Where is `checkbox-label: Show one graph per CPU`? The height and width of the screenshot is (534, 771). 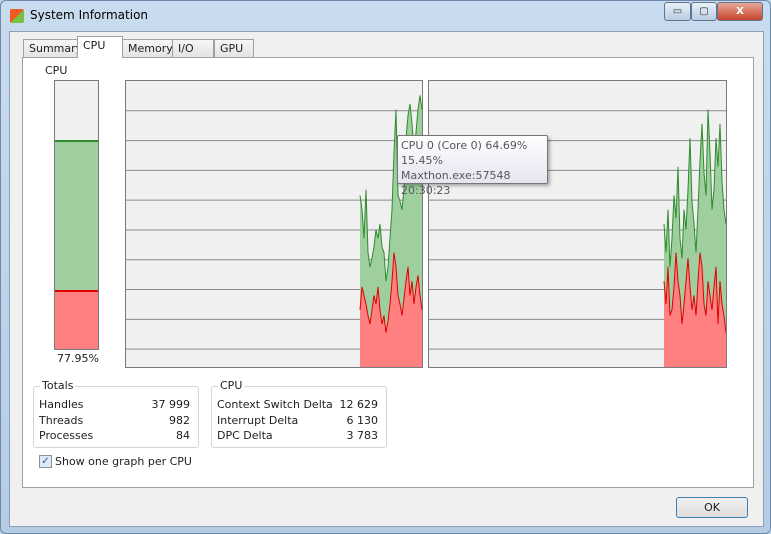
checkbox-label: Show one graph per CPU is located at coordinates (123, 461).